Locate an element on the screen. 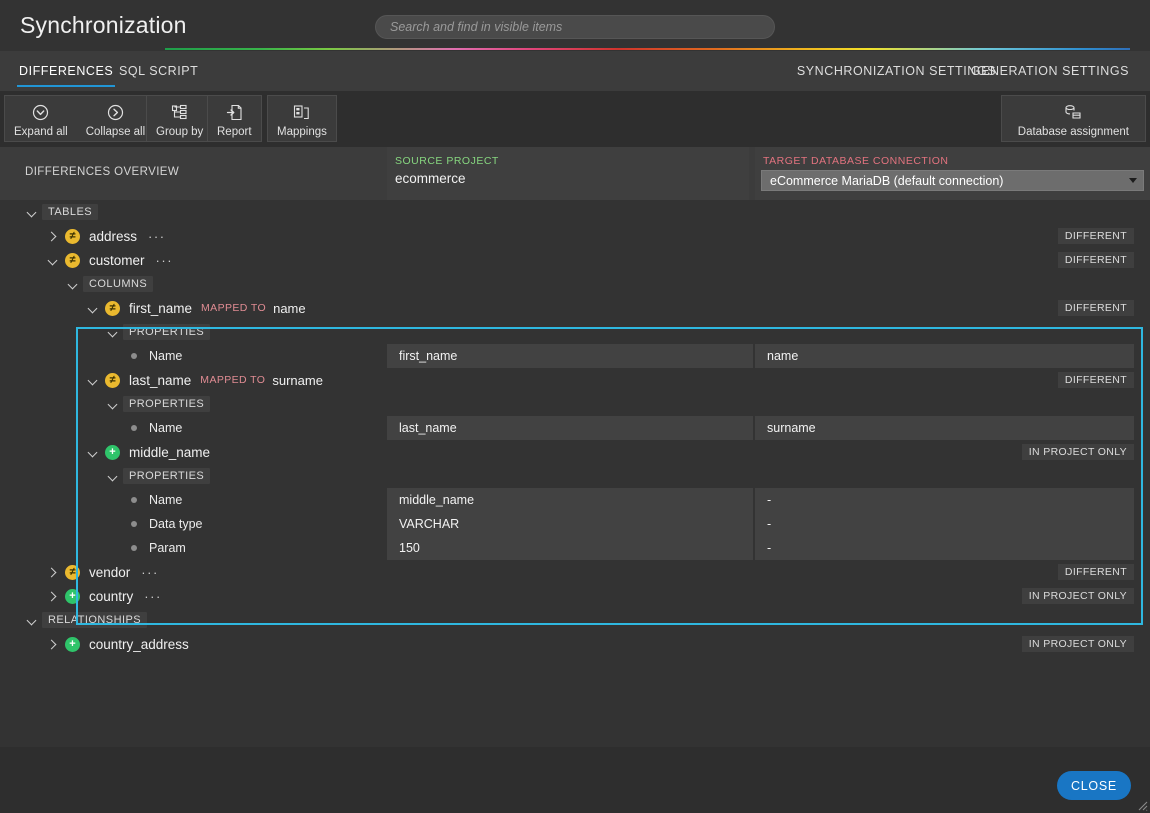 This screenshot has height=813, width=1150. tab-differences: DIFFERENCES is located at coordinates (66, 71).